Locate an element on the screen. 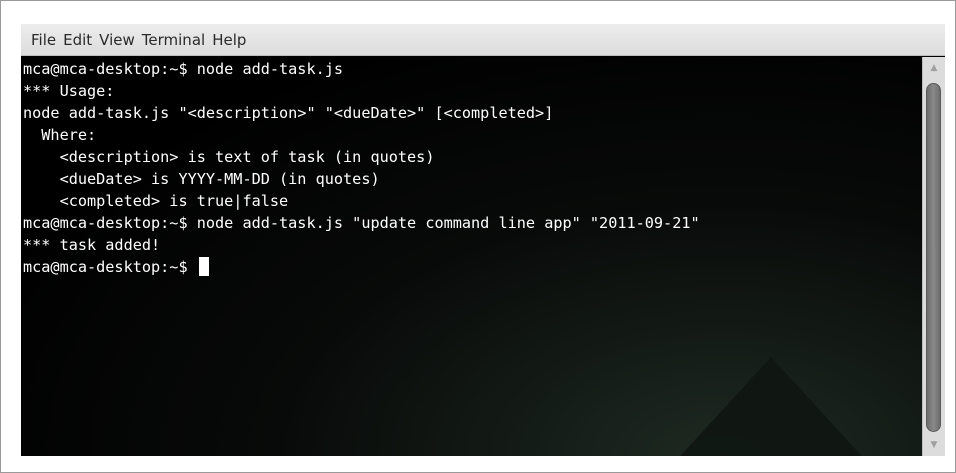 This screenshot has width=956, height=473. scrollbar-thumb is located at coordinates (933, 257).